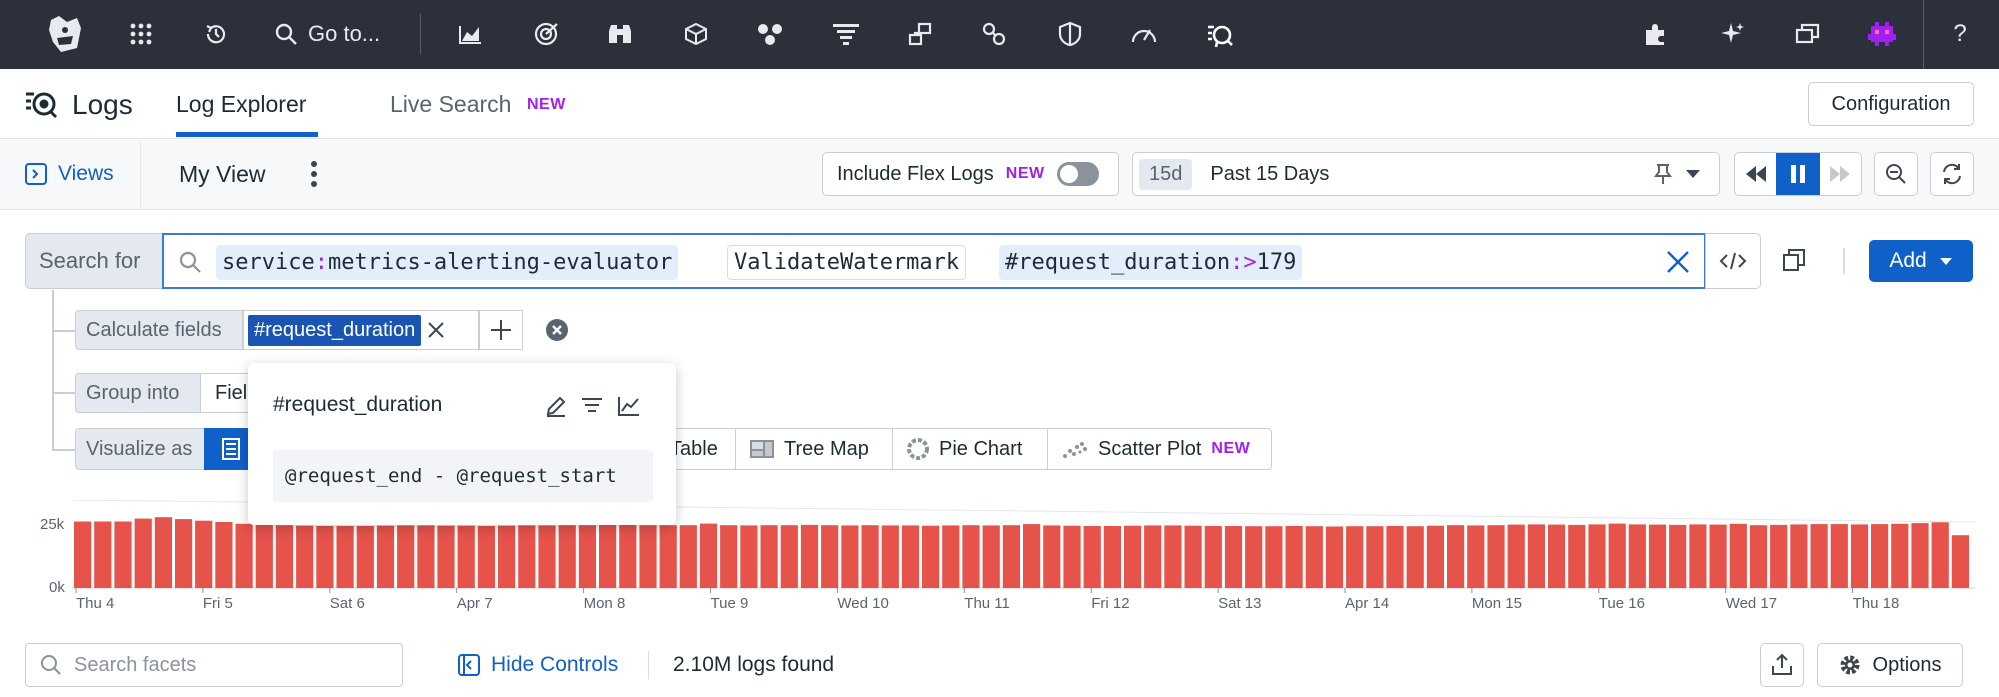  What do you see at coordinates (1732, 34) in the screenshot?
I see `sparkle-ai-icon` at bounding box center [1732, 34].